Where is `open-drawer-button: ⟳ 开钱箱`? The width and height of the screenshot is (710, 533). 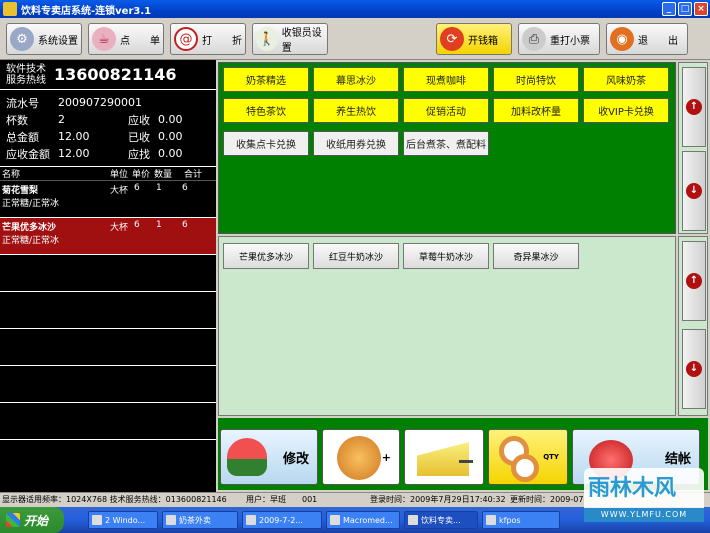
open-drawer-button: ⟳ 开钱箱 is located at coordinates (474, 39).